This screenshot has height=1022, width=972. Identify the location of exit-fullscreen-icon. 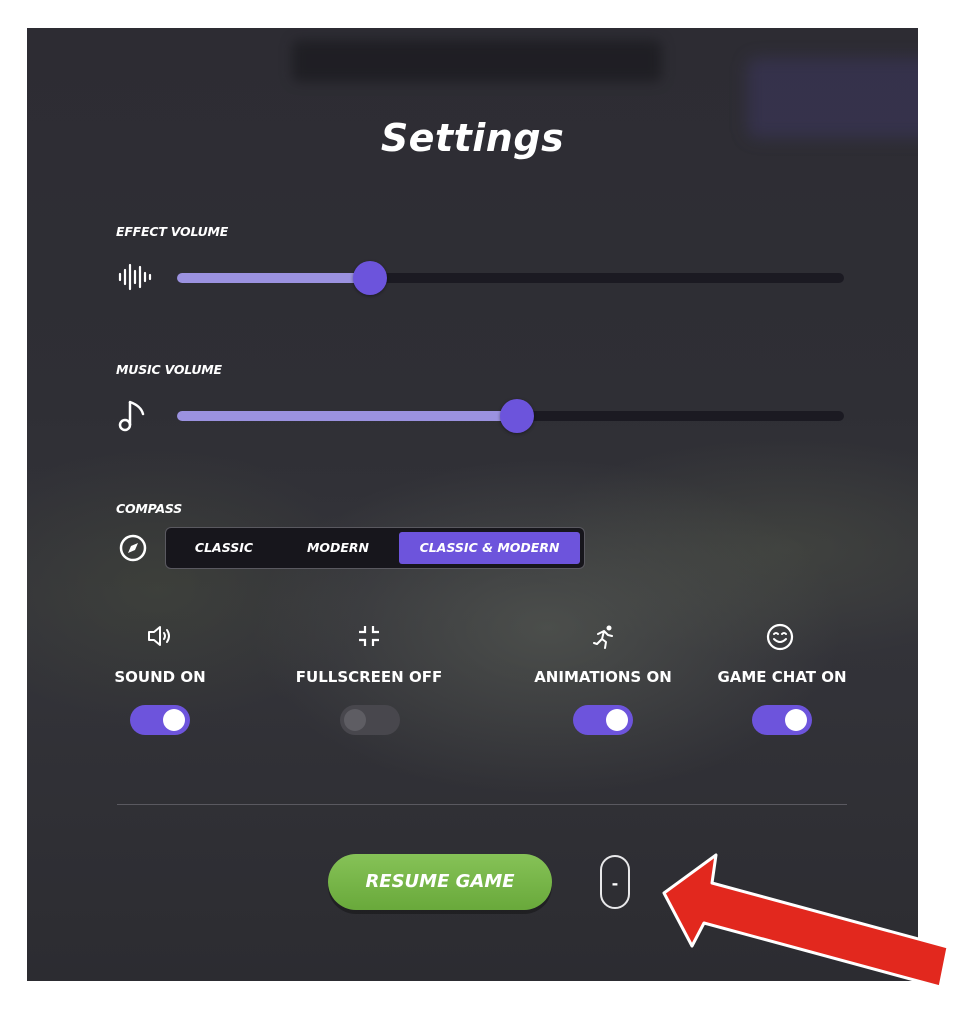
(369, 638).